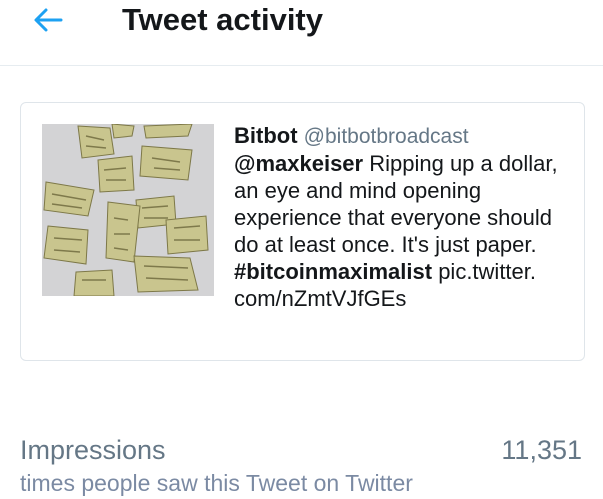 The height and width of the screenshot is (499, 603). I want to click on header-bar: Tweet activity, so click(301, 33).